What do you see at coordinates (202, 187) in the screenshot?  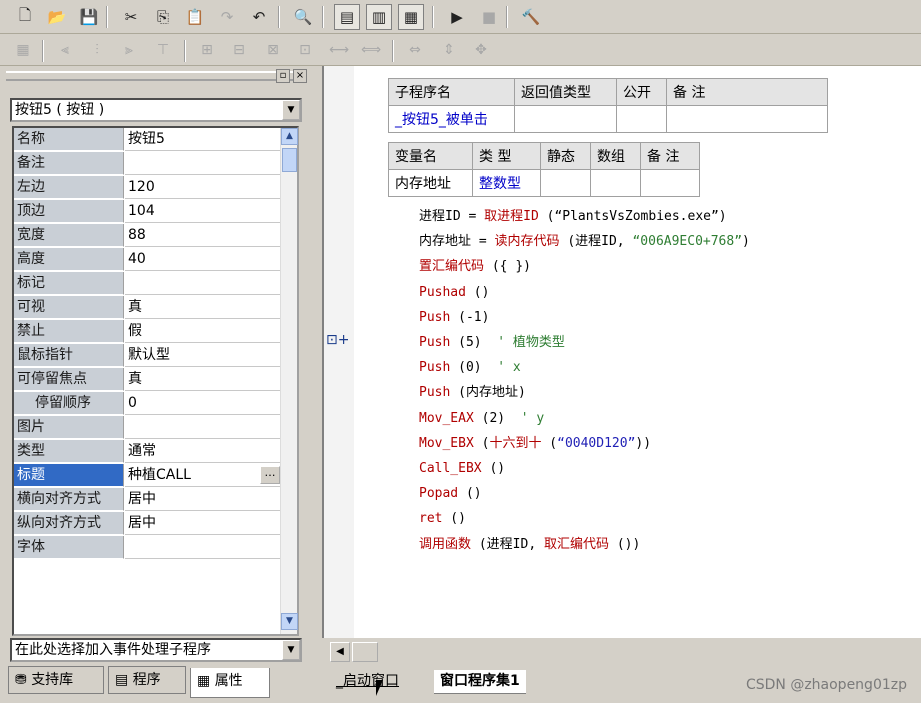 I see `property-value: 120` at bounding box center [202, 187].